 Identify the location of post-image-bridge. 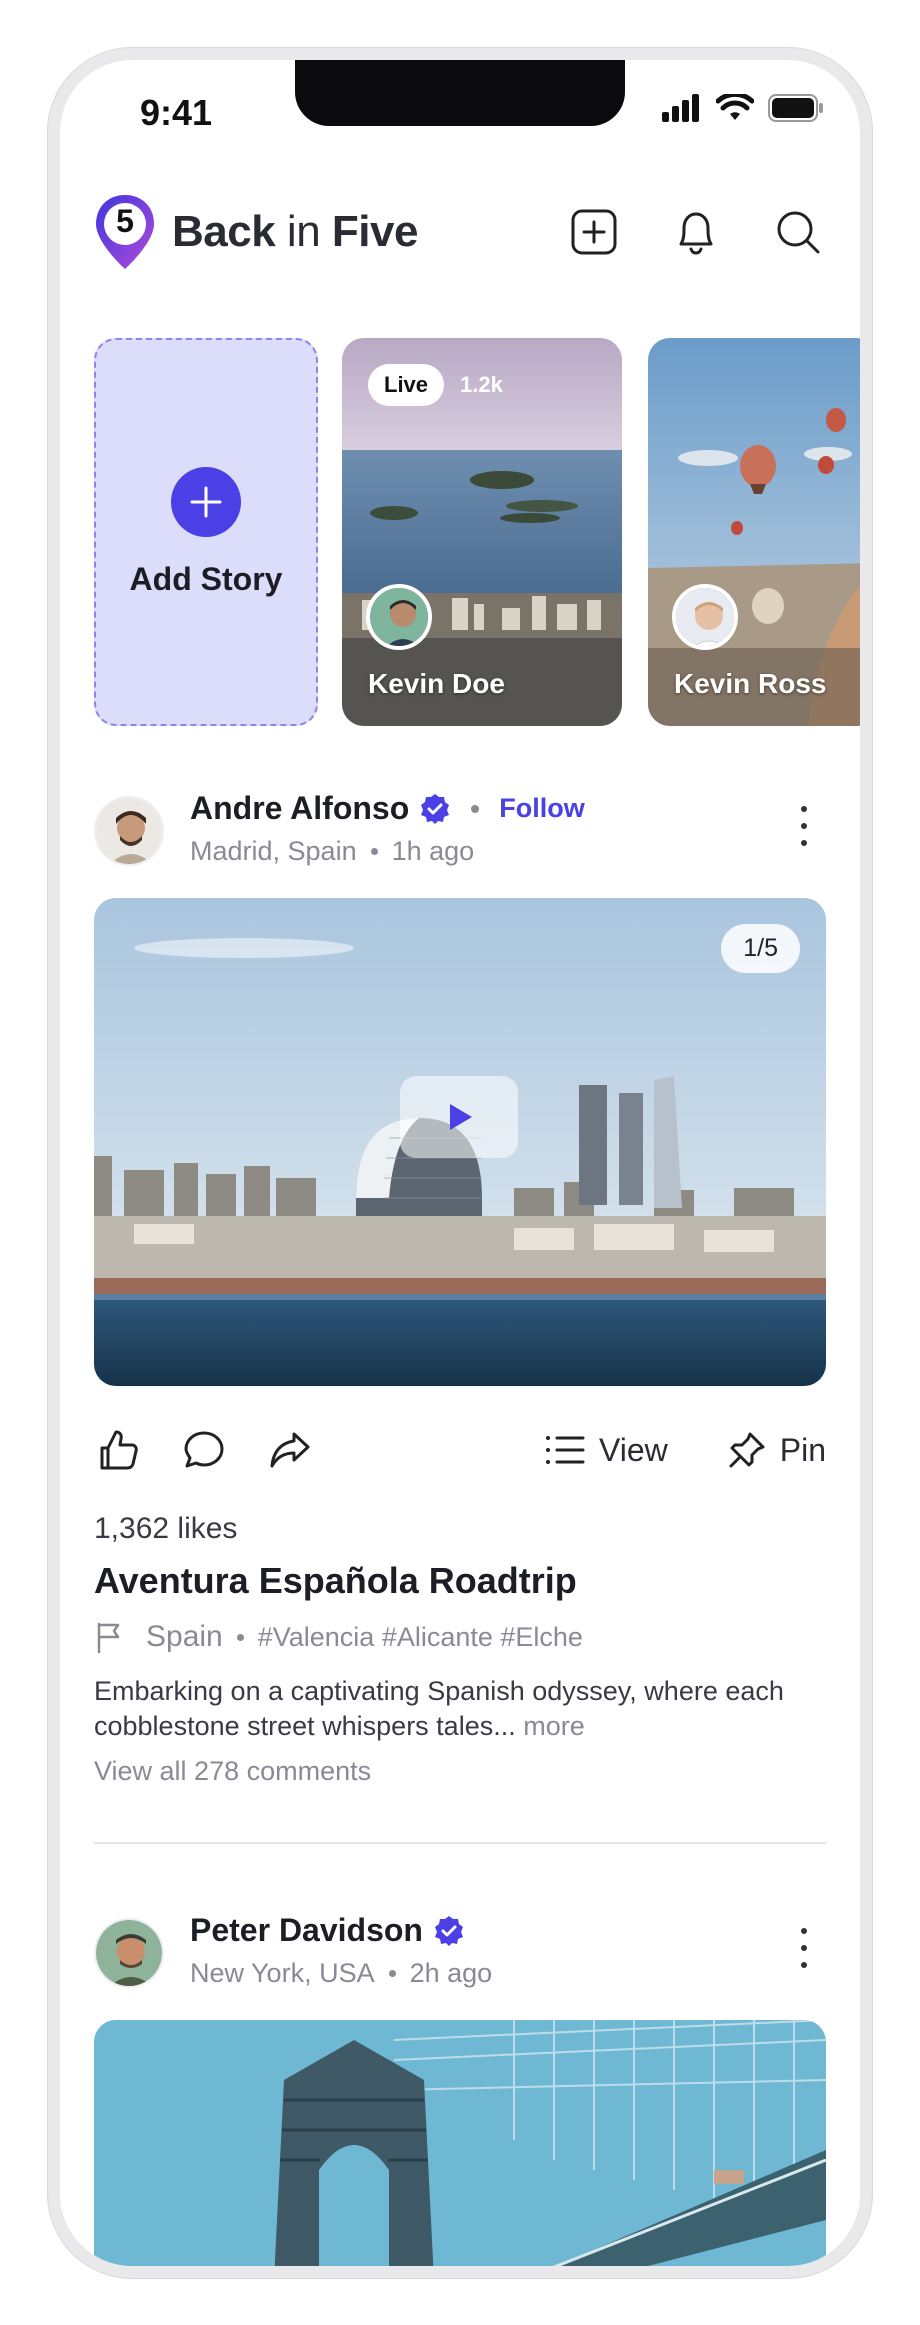
(460, 2143).